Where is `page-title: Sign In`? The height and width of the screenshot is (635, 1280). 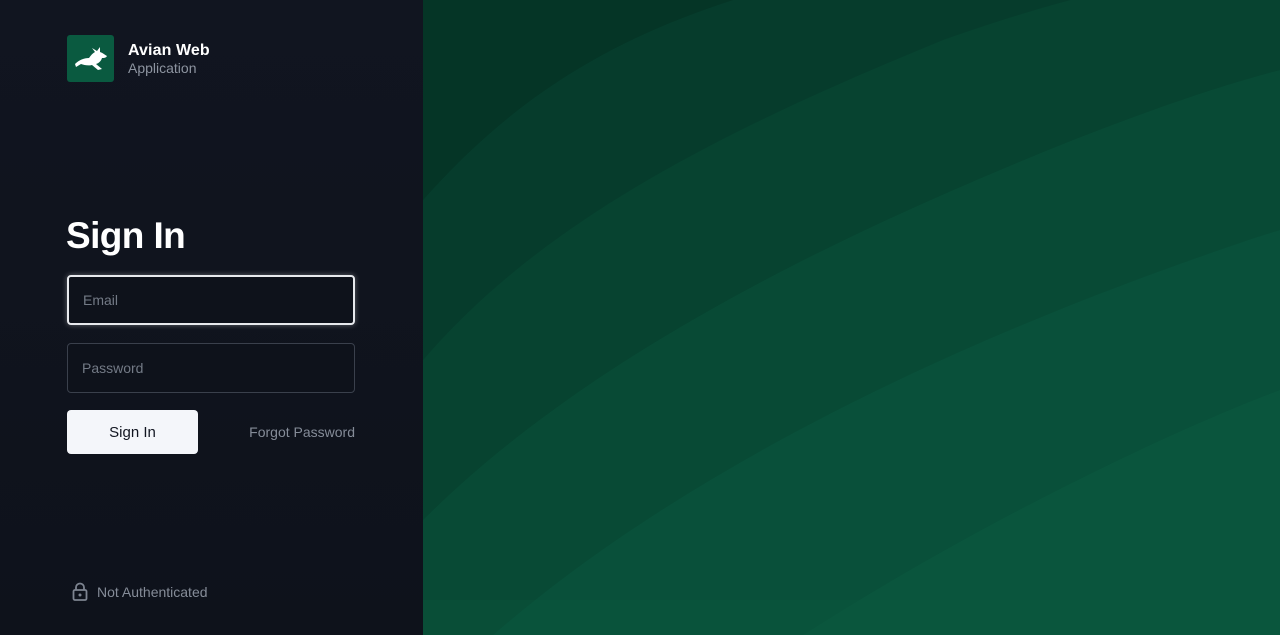 page-title: Sign In is located at coordinates (126, 235).